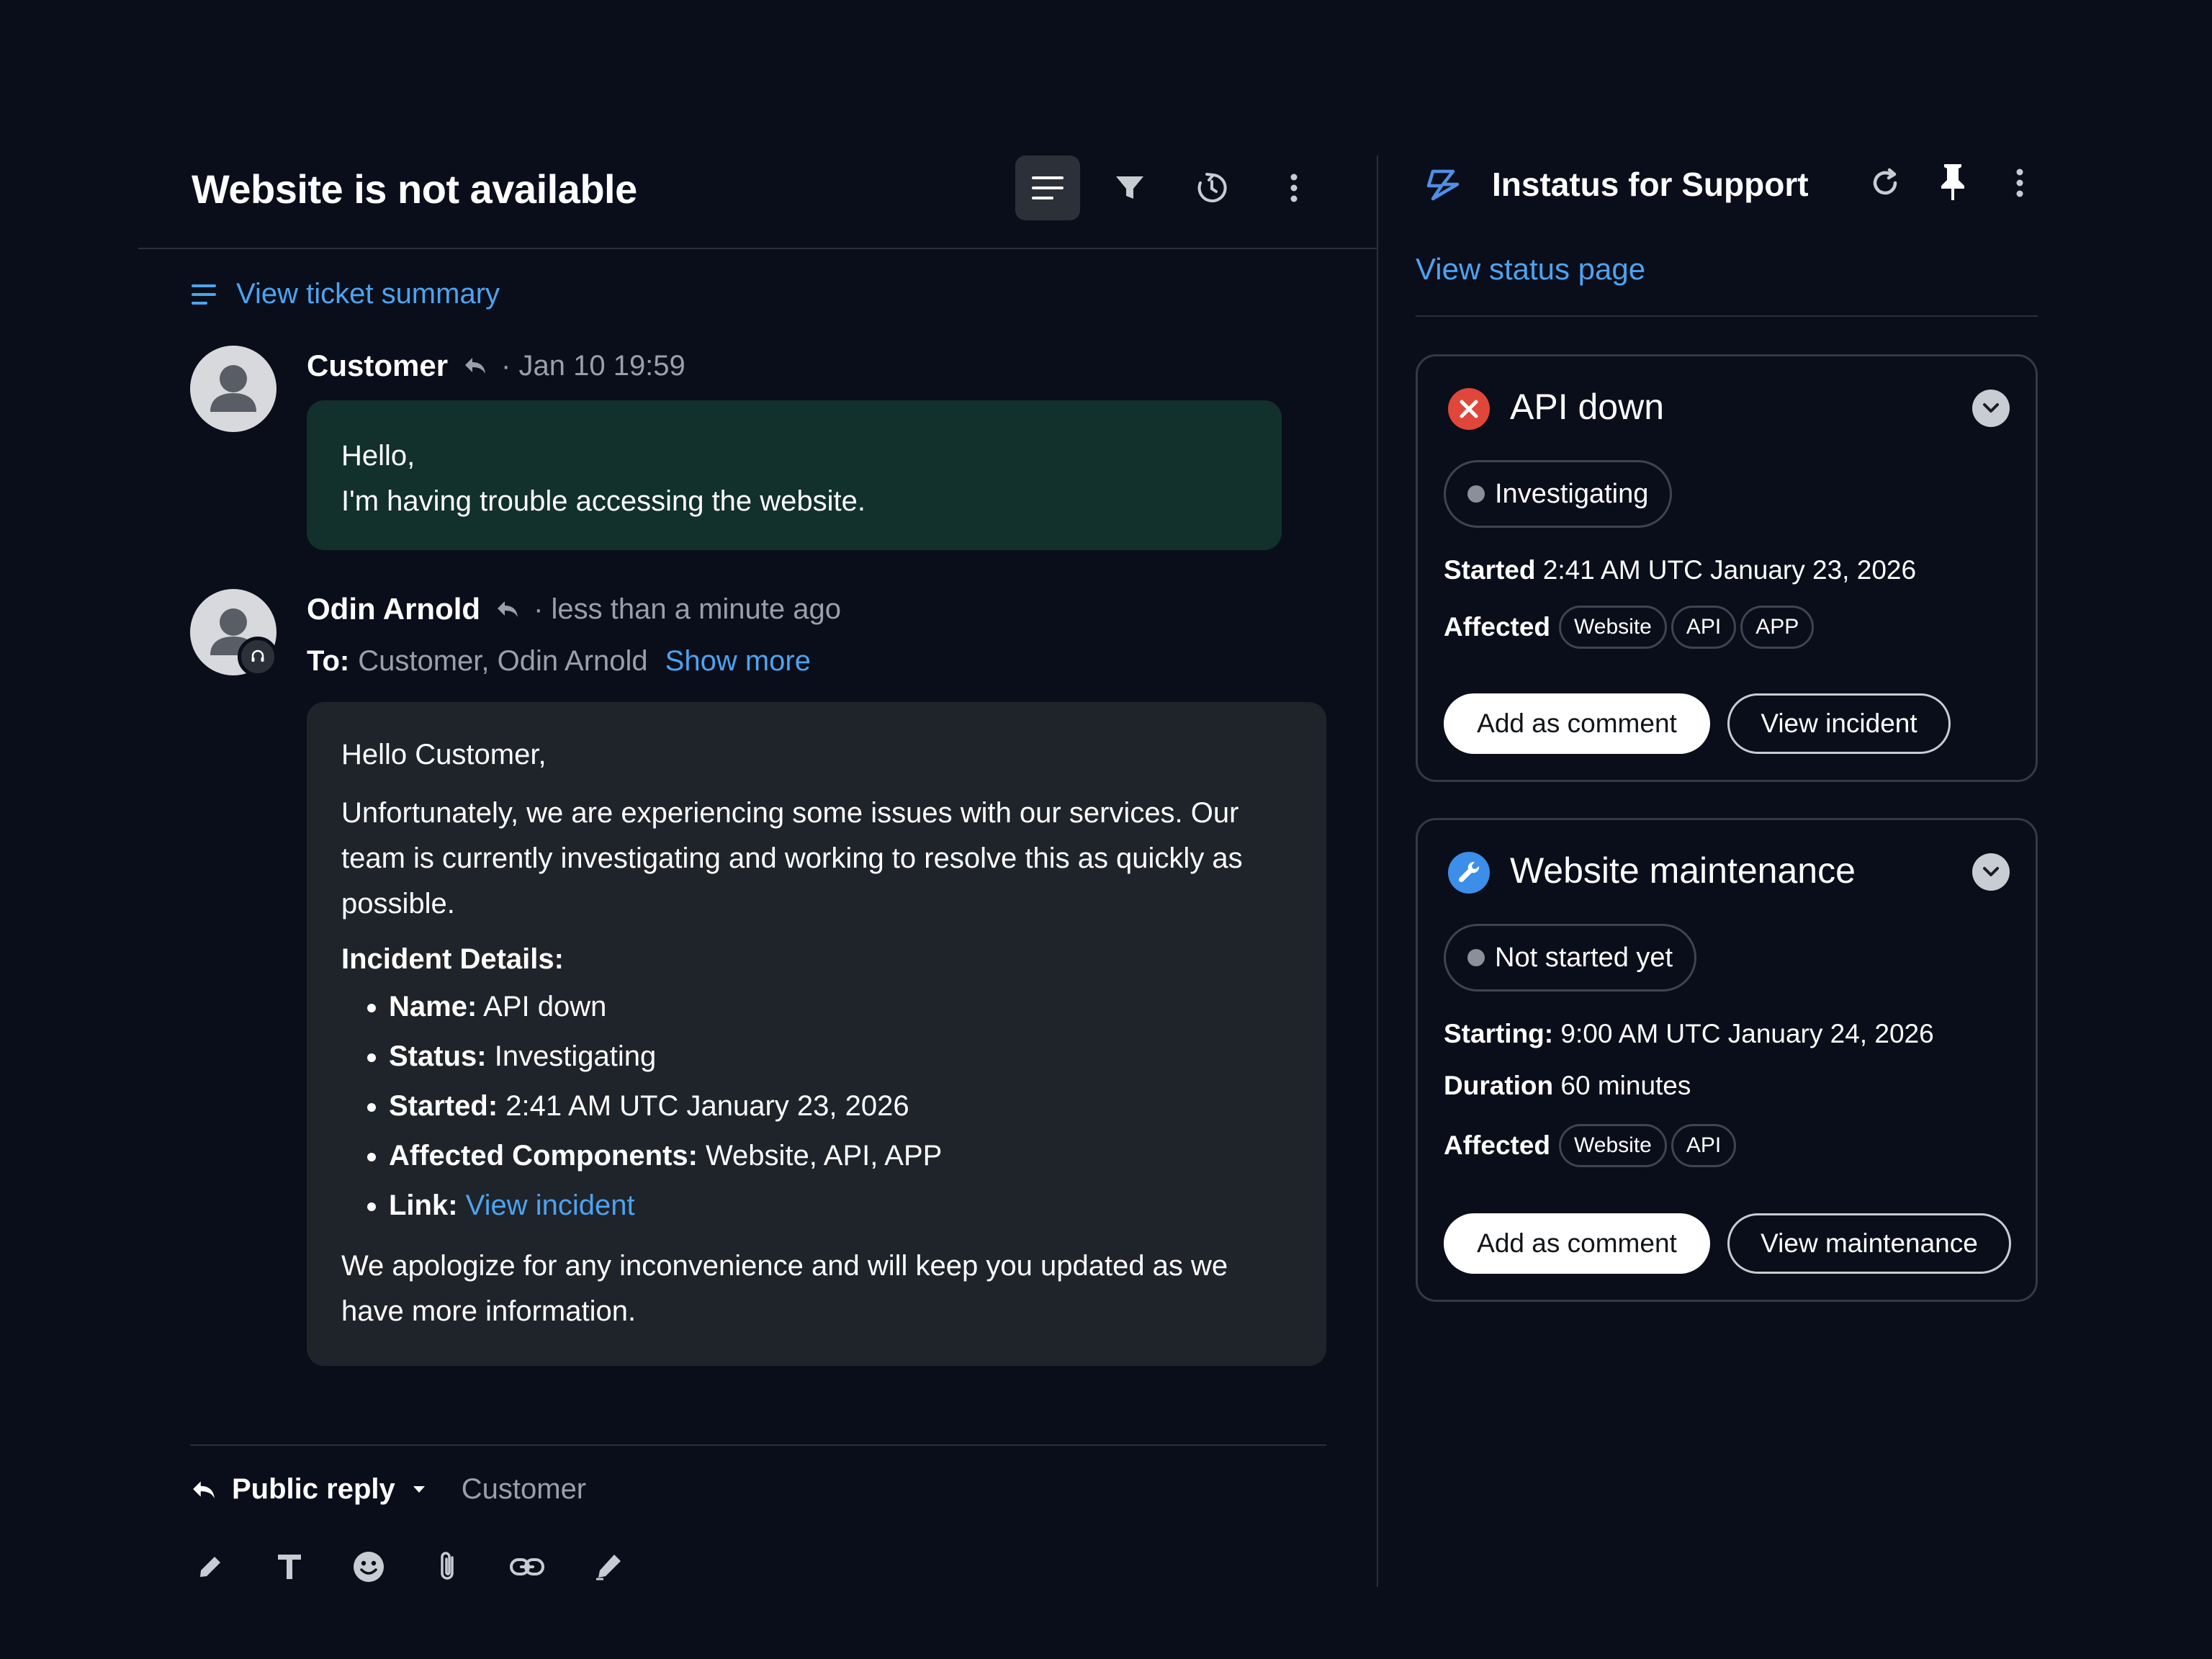 This screenshot has width=2212, height=1659. Describe the element at coordinates (414, 189) in the screenshot. I see `ticket-title: Website is not available` at that location.